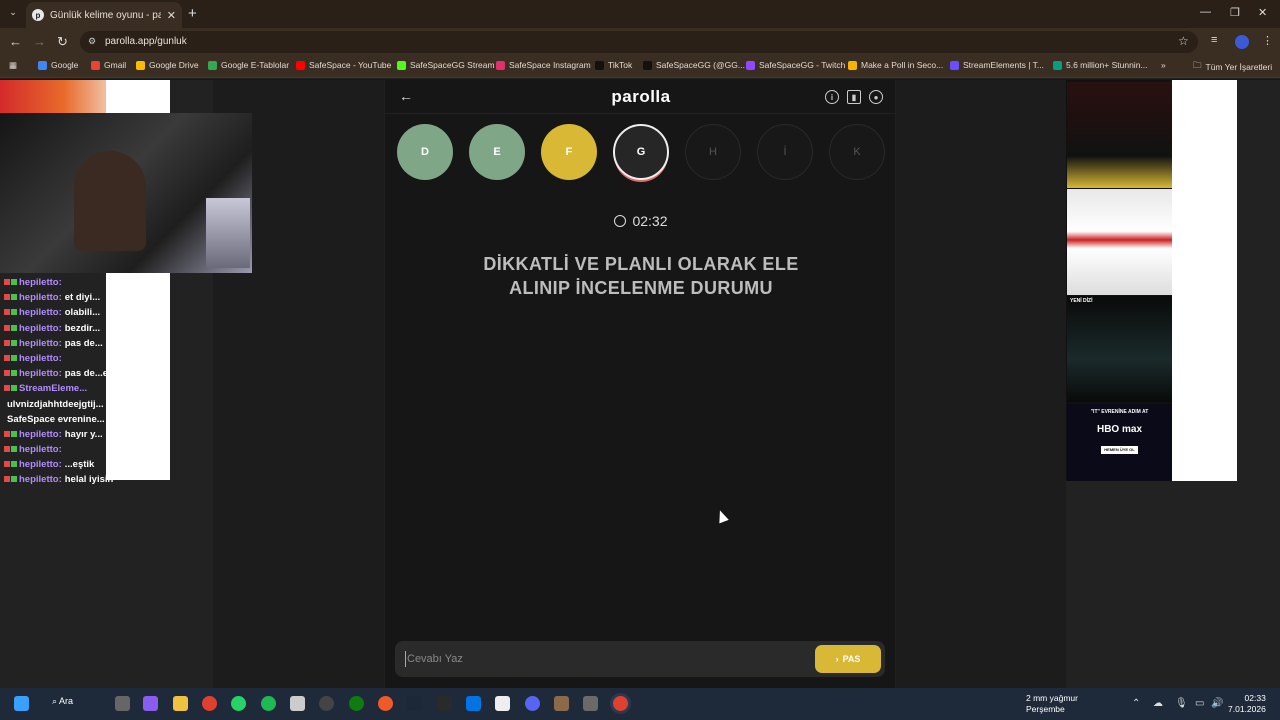  What do you see at coordinates (1235, 12) in the screenshot?
I see `restore-icon: ❐` at bounding box center [1235, 12].